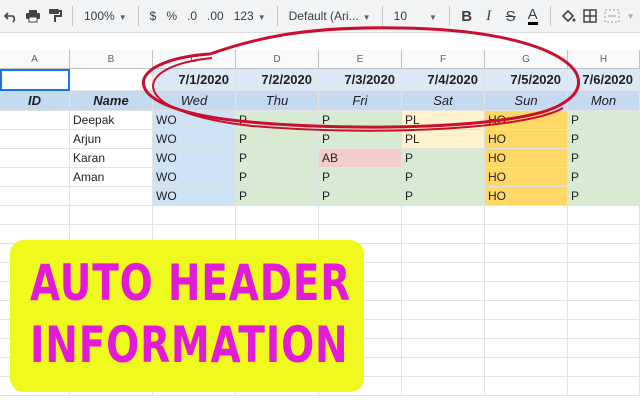  What do you see at coordinates (194, 101) in the screenshot?
I see `day-cell: Wed` at bounding box center [194, 101].